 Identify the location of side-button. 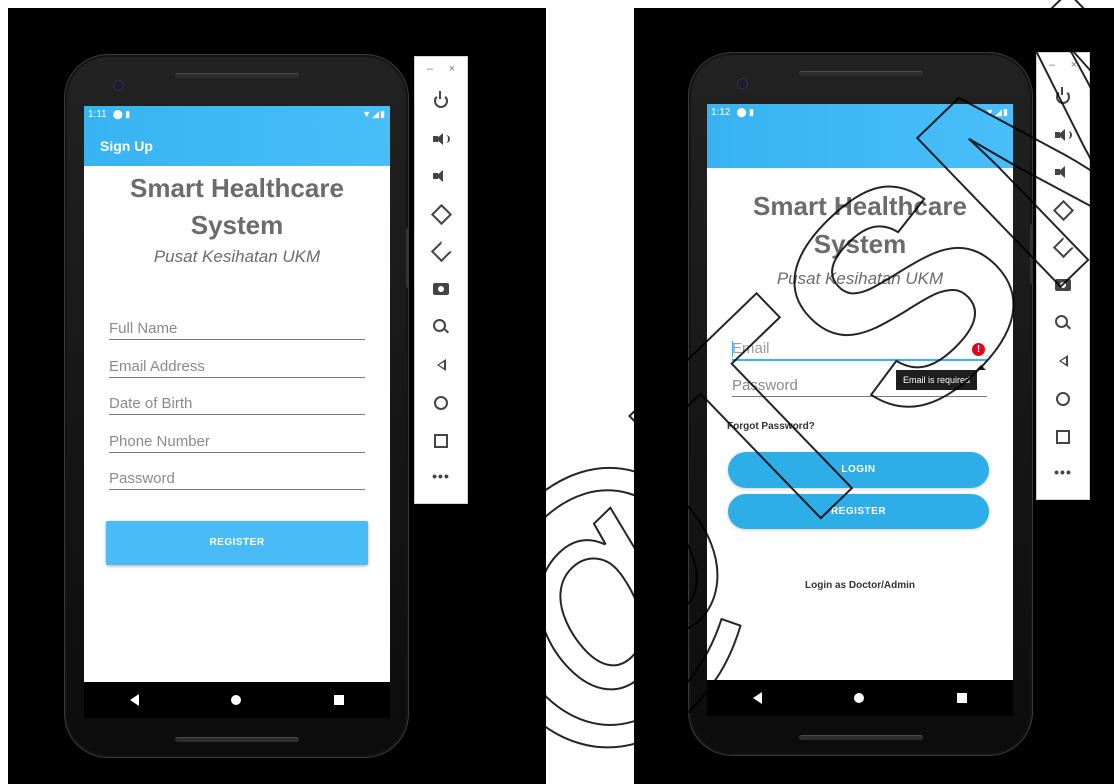
(407, 258).